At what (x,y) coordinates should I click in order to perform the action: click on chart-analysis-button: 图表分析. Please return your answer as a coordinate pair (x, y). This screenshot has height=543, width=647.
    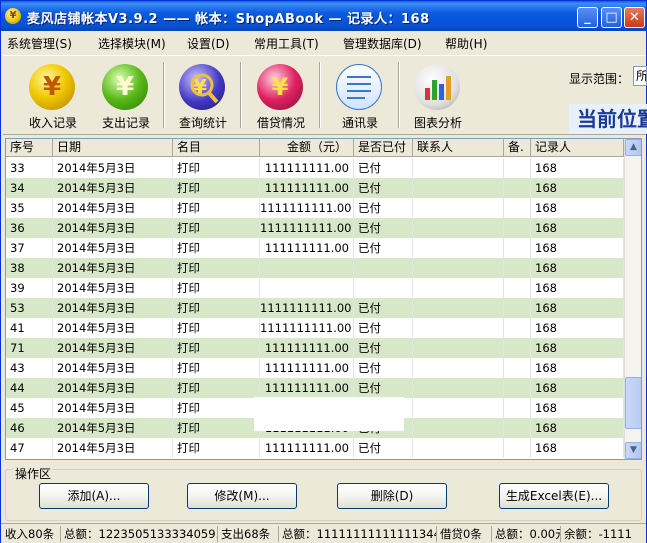
    Looking at the image, I should click on (438, 96).